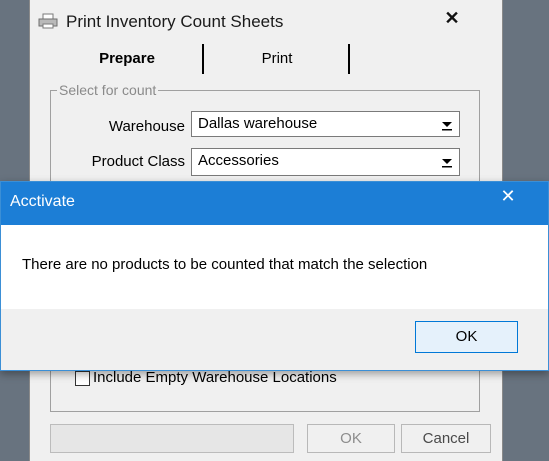 Image resolution: width=549 pixels, height=461 pixels. I want to click on product-class-value: Accessories, so click(238, 160).